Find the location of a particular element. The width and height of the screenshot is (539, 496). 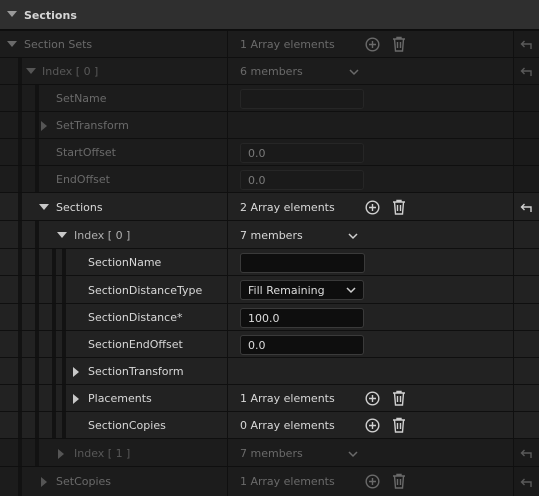

sections-index-1-row: Index [ 1 ] 7 members is located at coordinates (269, 452).